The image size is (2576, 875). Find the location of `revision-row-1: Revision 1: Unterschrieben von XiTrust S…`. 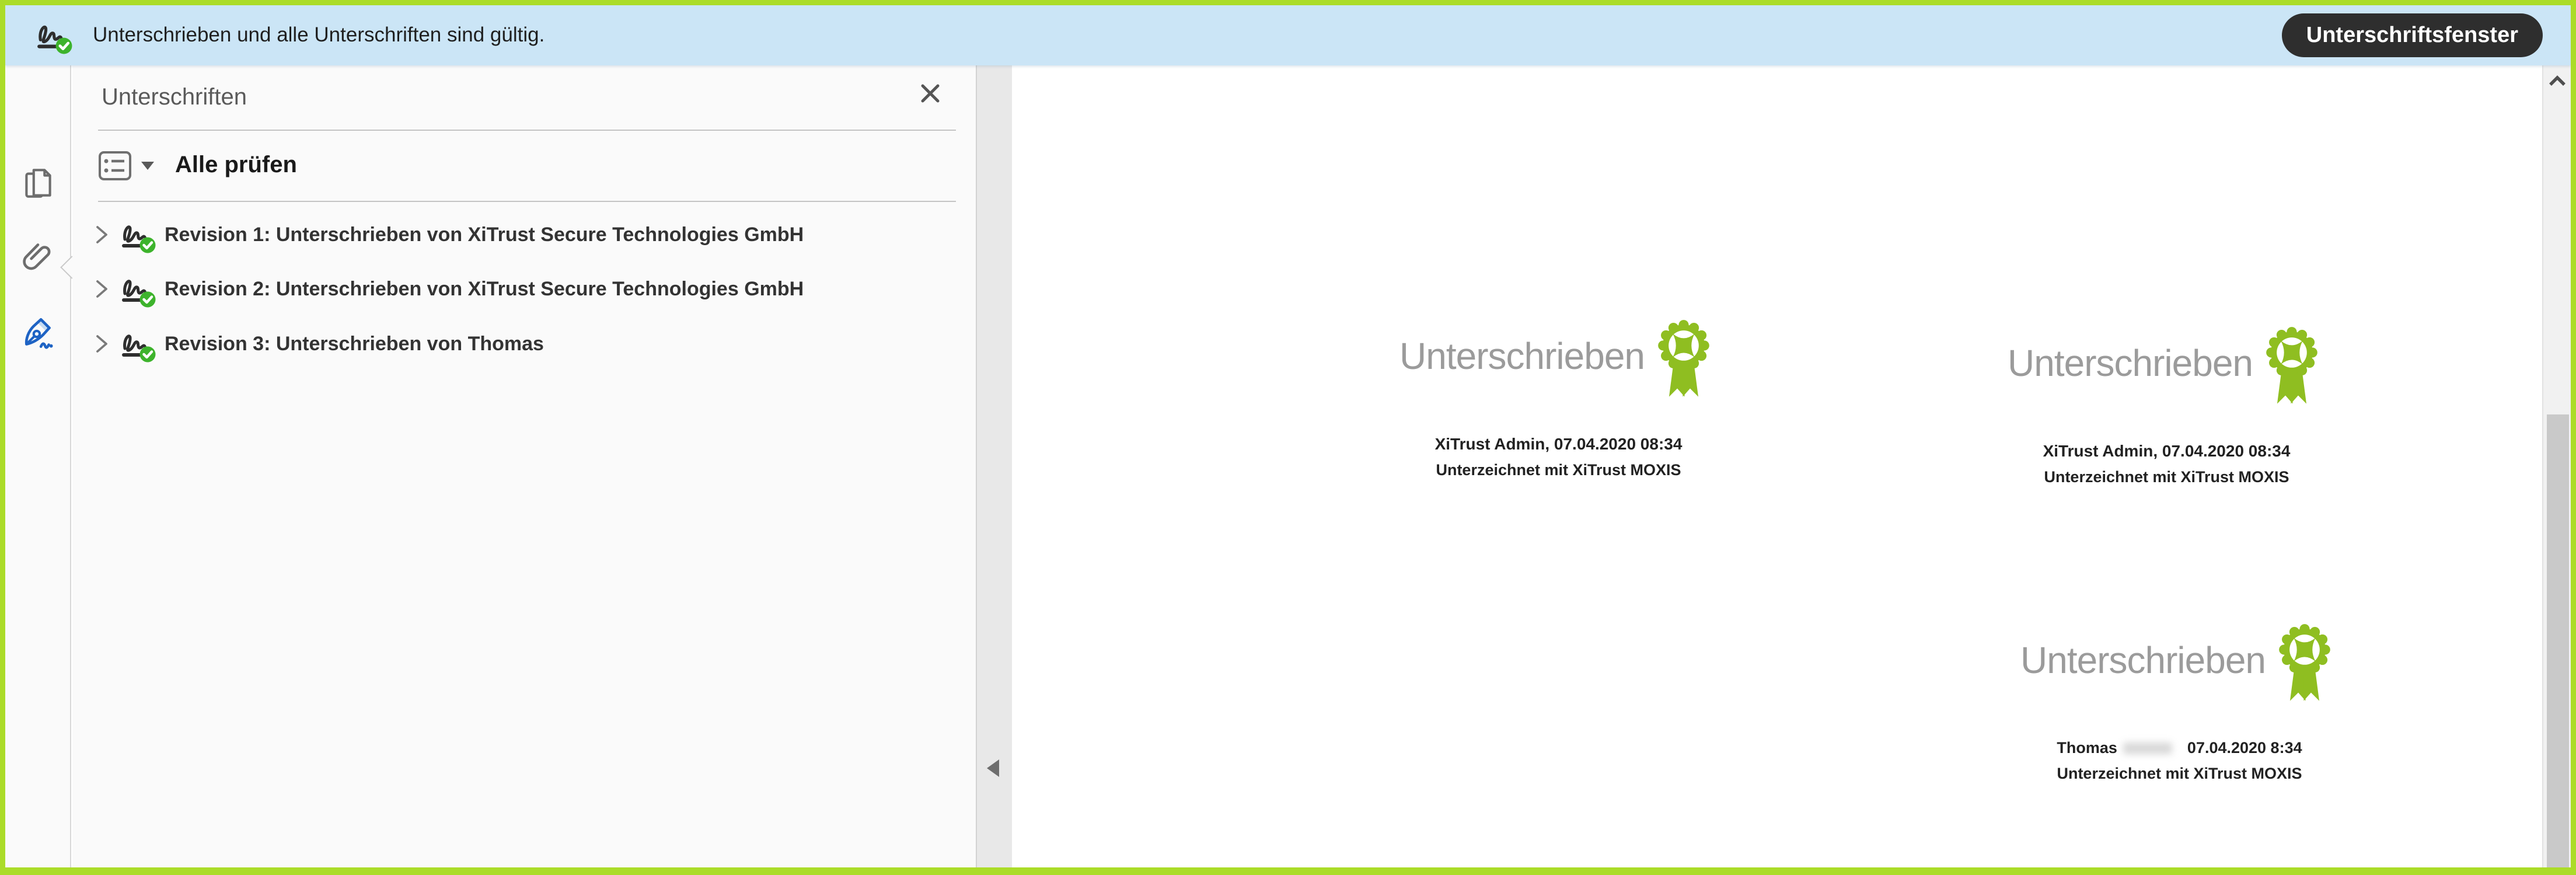

revision-row-1: Revision 1: Unterschrieben von XiTrust S… is located at coordinates (531, 234).